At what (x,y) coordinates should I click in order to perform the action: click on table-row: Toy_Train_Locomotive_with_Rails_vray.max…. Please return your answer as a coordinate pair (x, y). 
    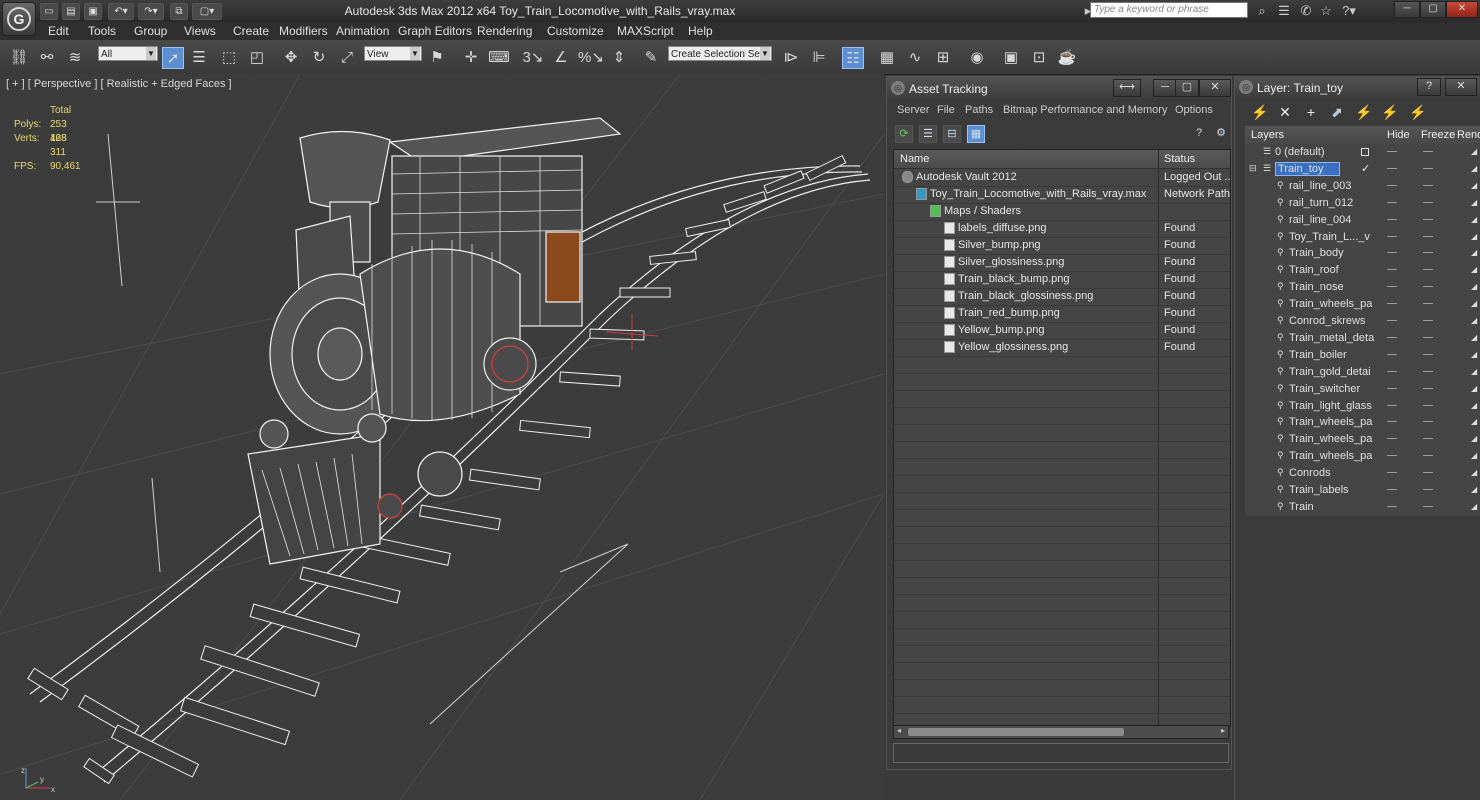
    Looking at the image, I should click on (1062, 195).